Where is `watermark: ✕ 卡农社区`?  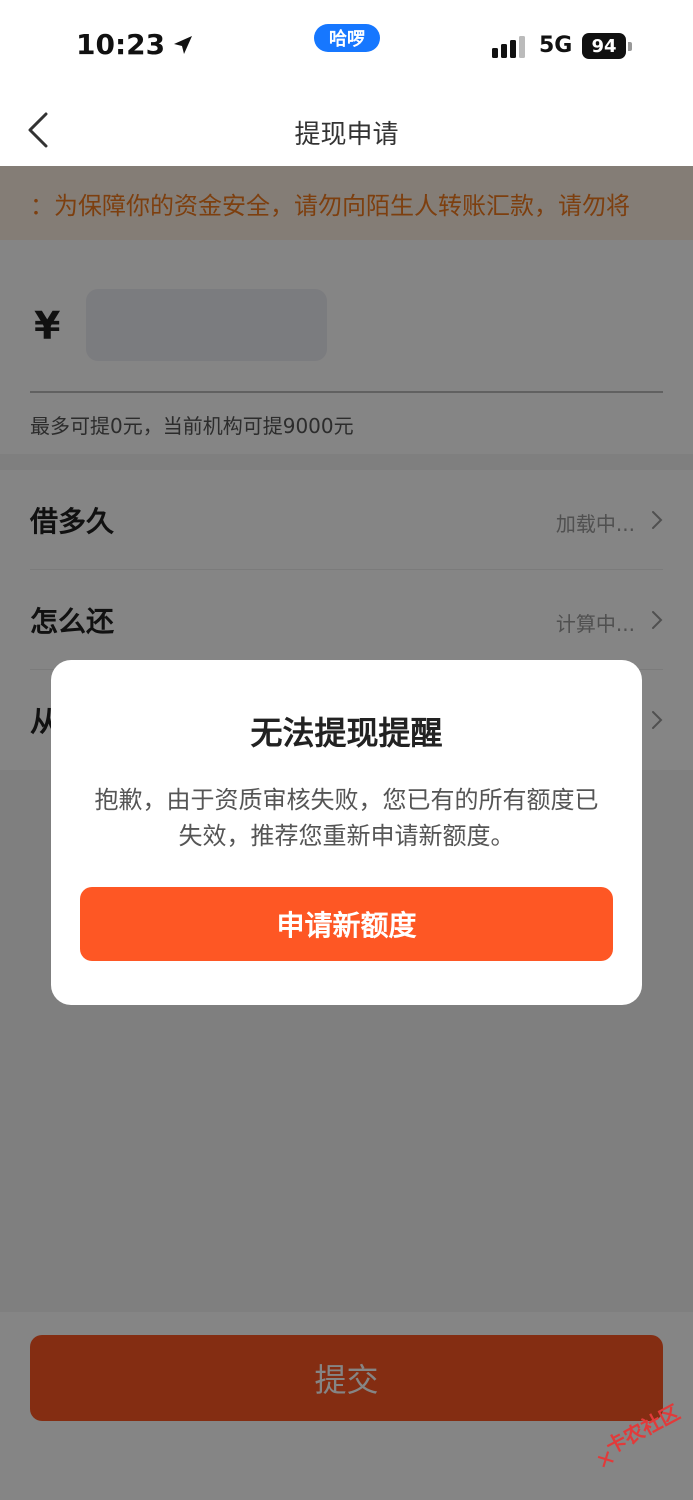
watermark: ✕ 卡农社区 is located at coordinates (640, 1441).